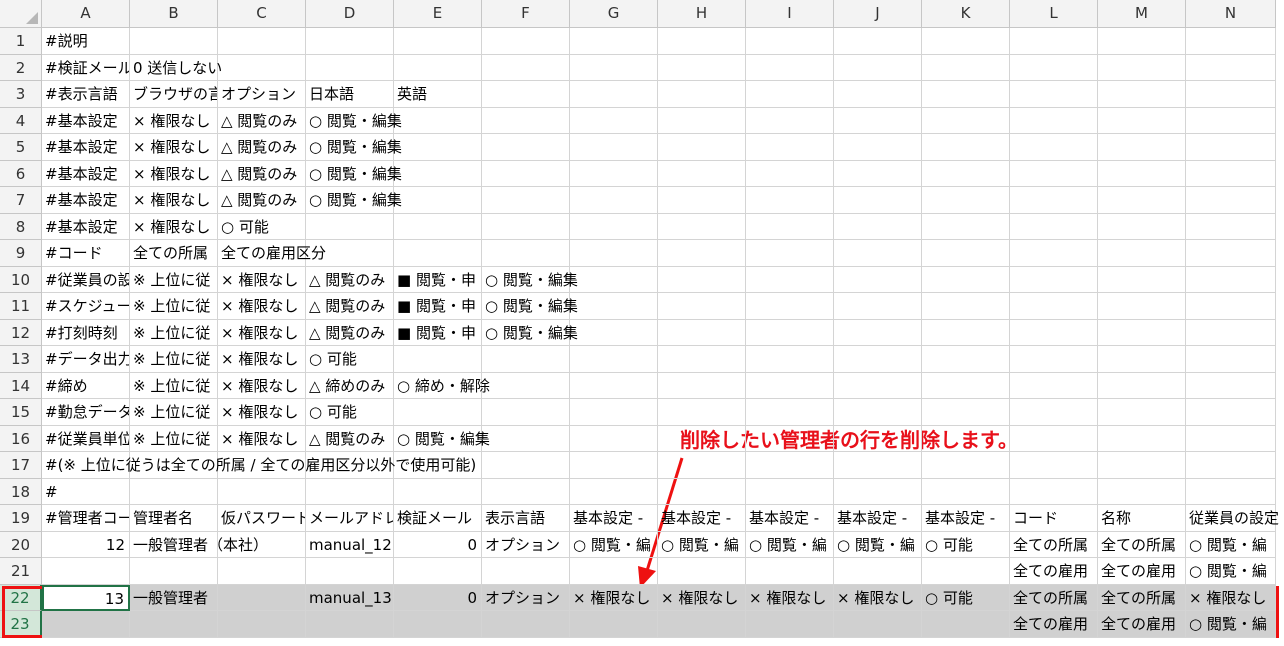 This screenshot has width=1284, height=646. I want to click on cell-N13, so click(1231, 359).